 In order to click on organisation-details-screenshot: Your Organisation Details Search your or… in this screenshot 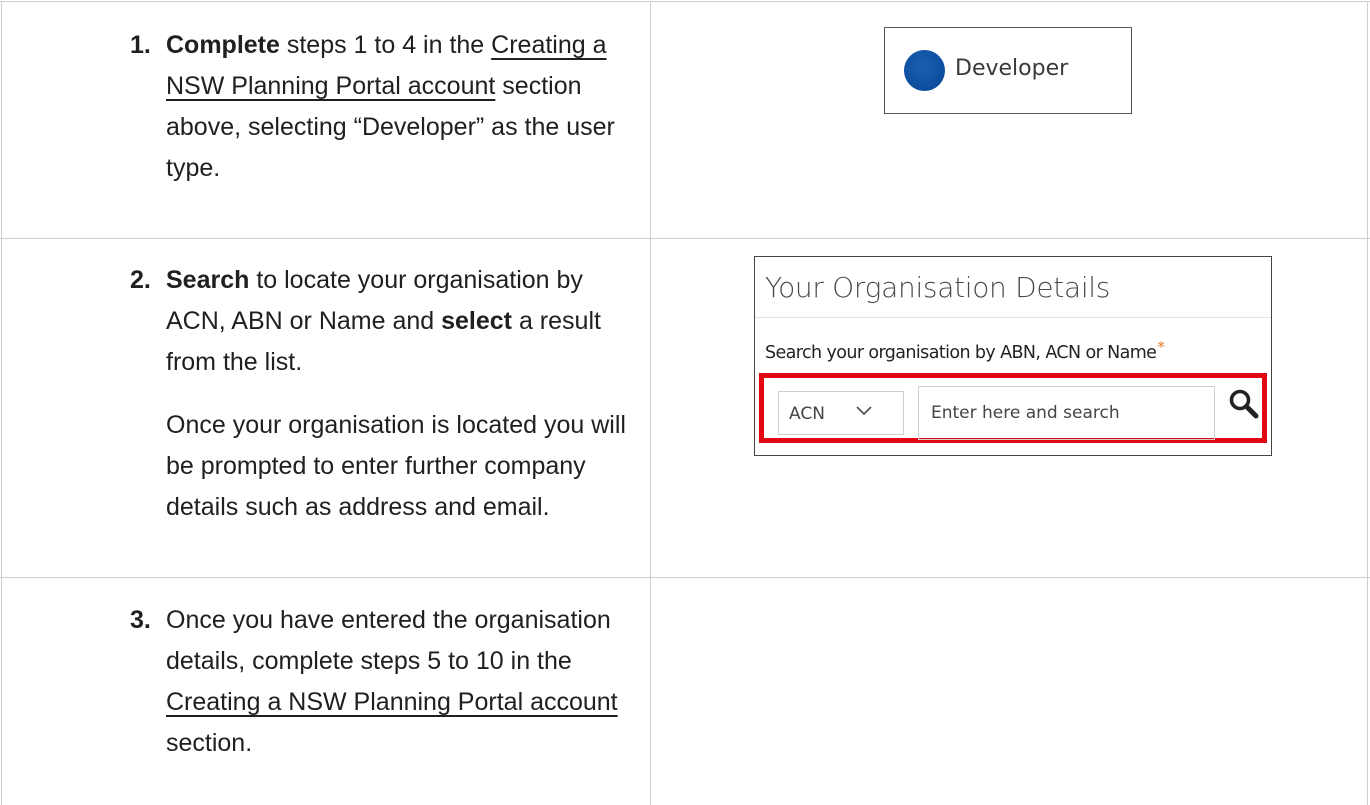, I will do `click(1013, 356)`.